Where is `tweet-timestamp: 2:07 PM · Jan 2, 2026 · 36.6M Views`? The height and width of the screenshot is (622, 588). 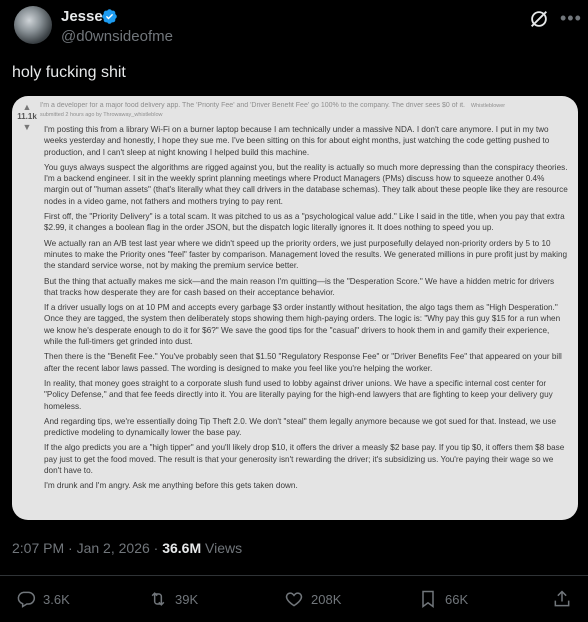
tweet-timestamp: 2:07 PM · Jan 2, 2026 · 36.6M Views is located at coordinates (127, 548).